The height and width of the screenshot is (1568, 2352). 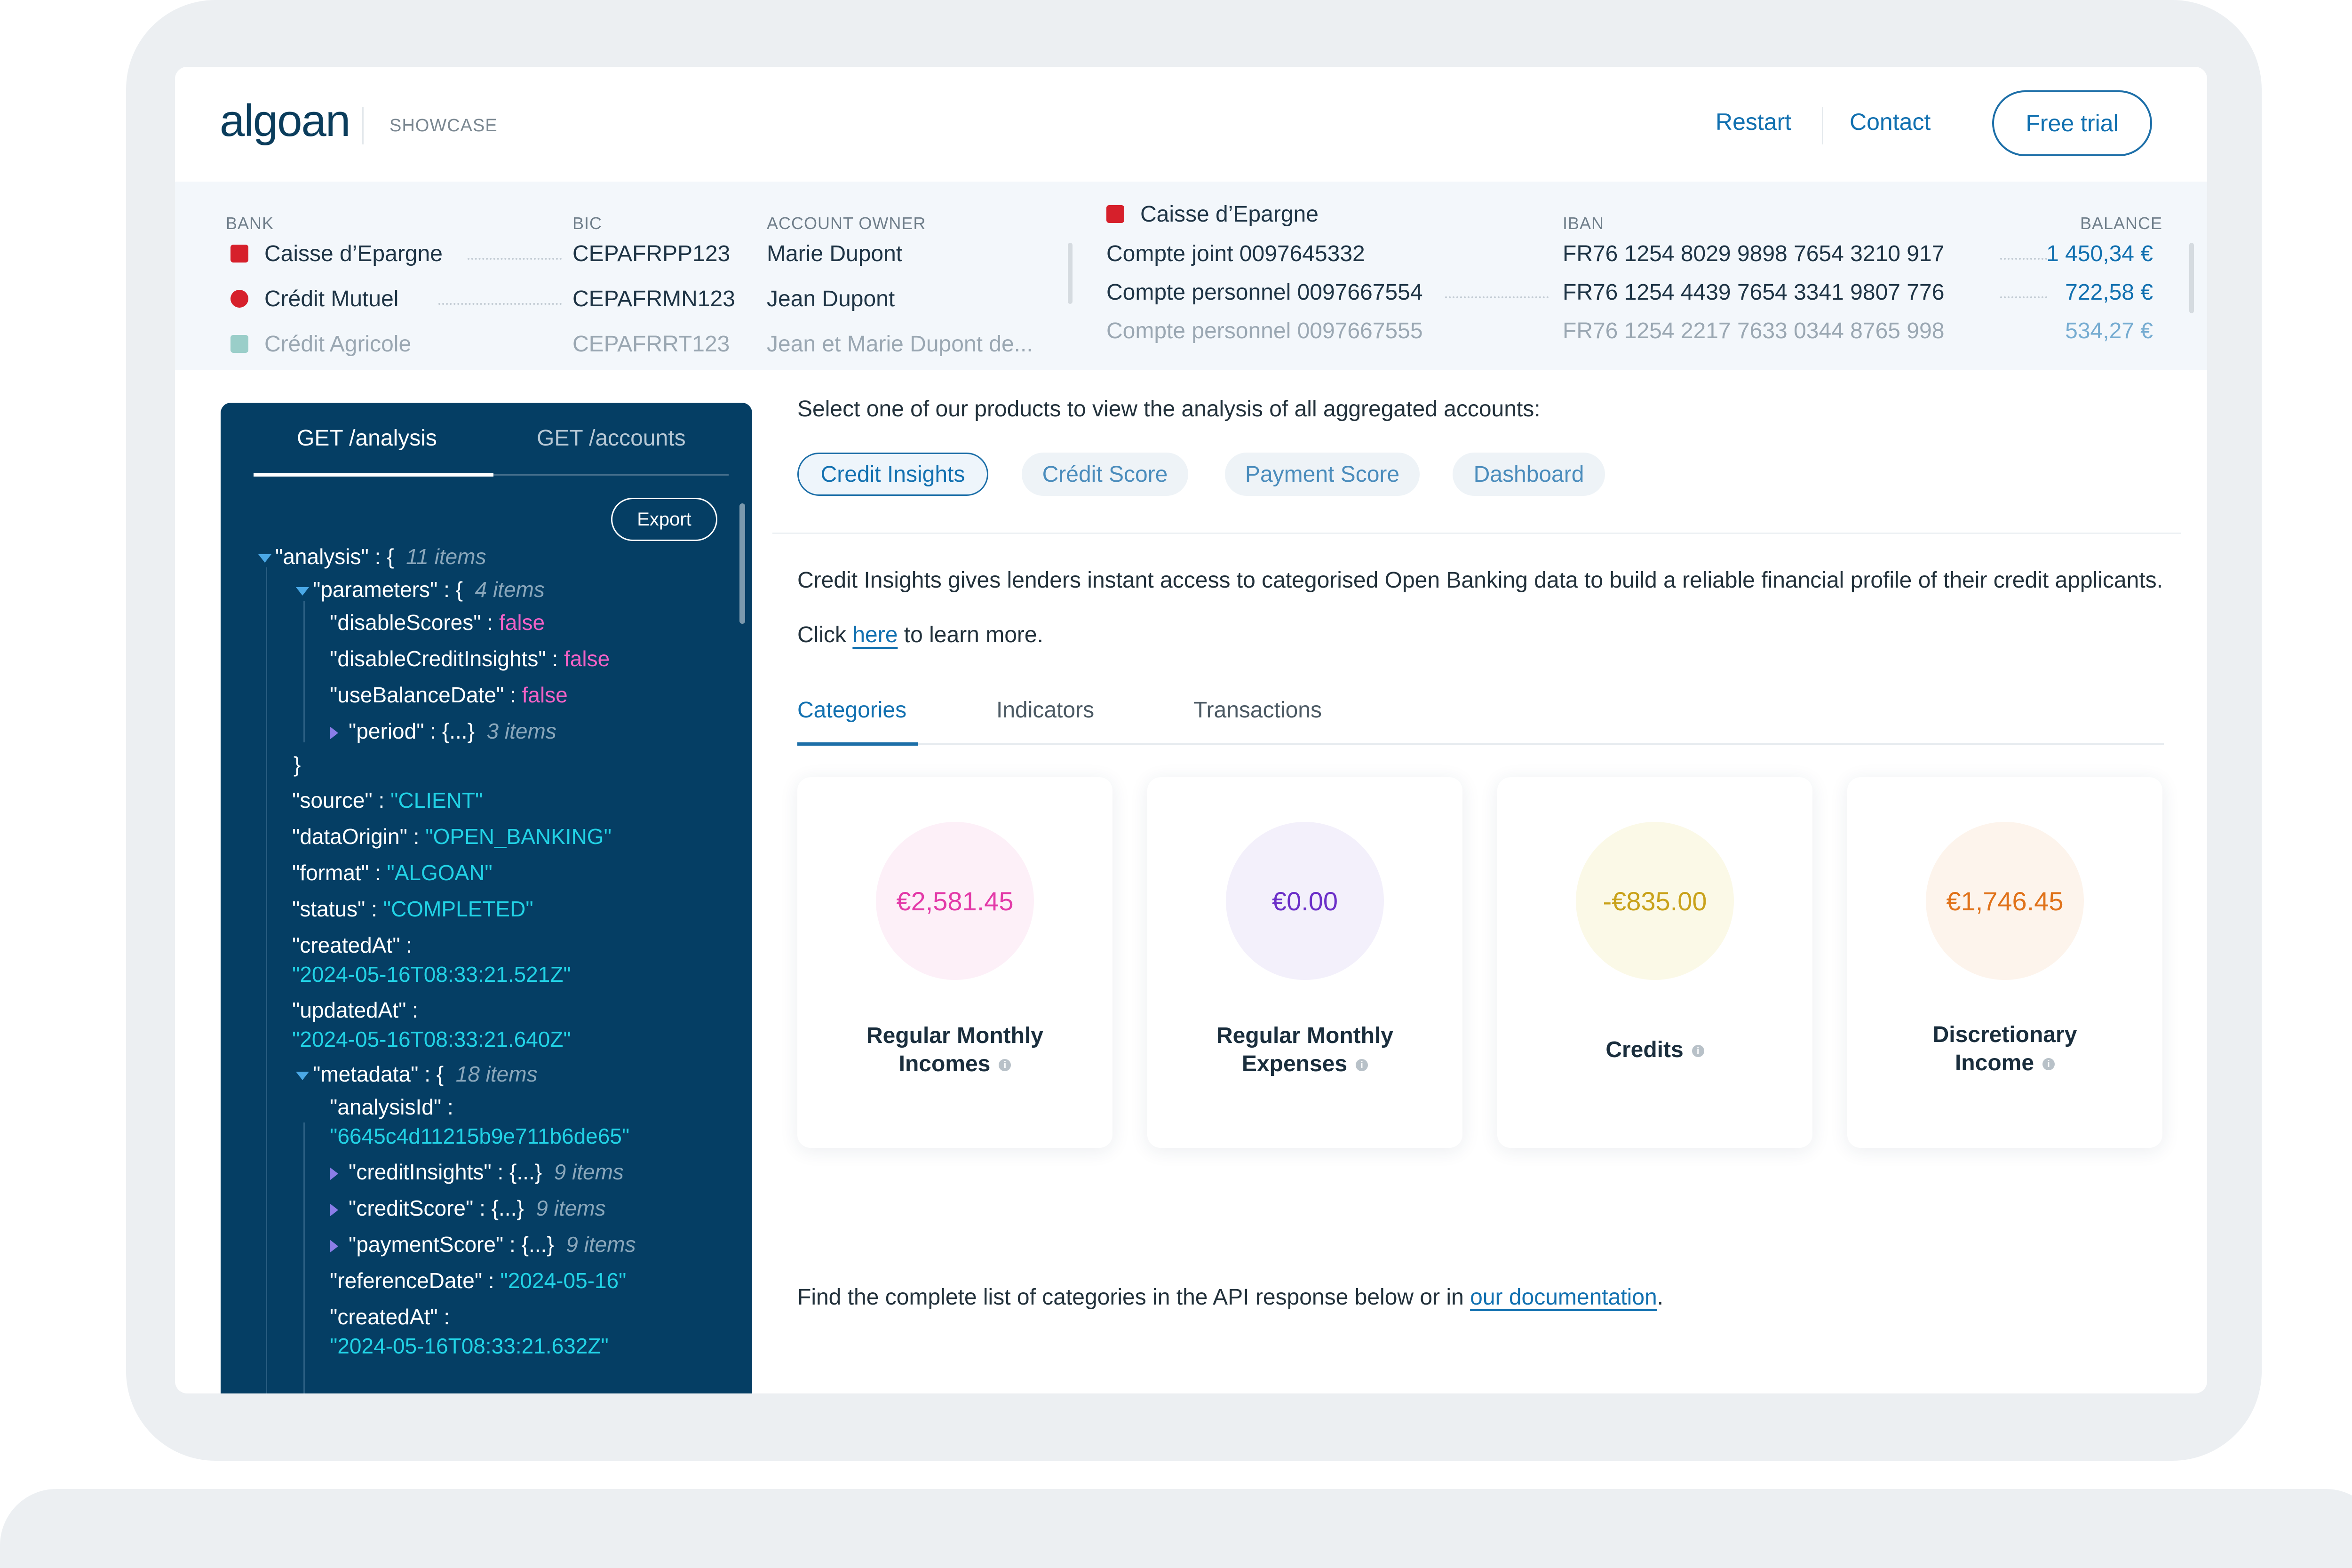 I want to click on json-line: "6645c4d11215b9e711b6de65", so click(x=480, y=1136).